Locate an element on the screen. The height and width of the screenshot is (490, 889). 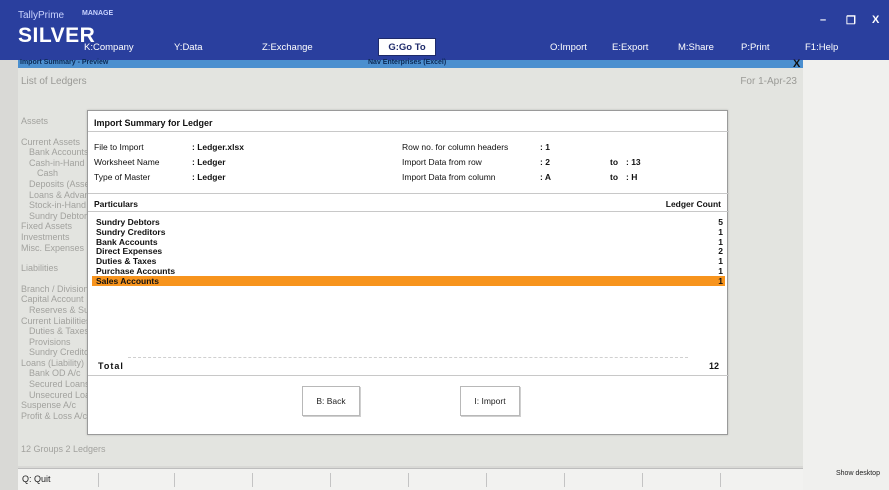
column-header-particulars: Particulars is located at coordinates (116, 204).